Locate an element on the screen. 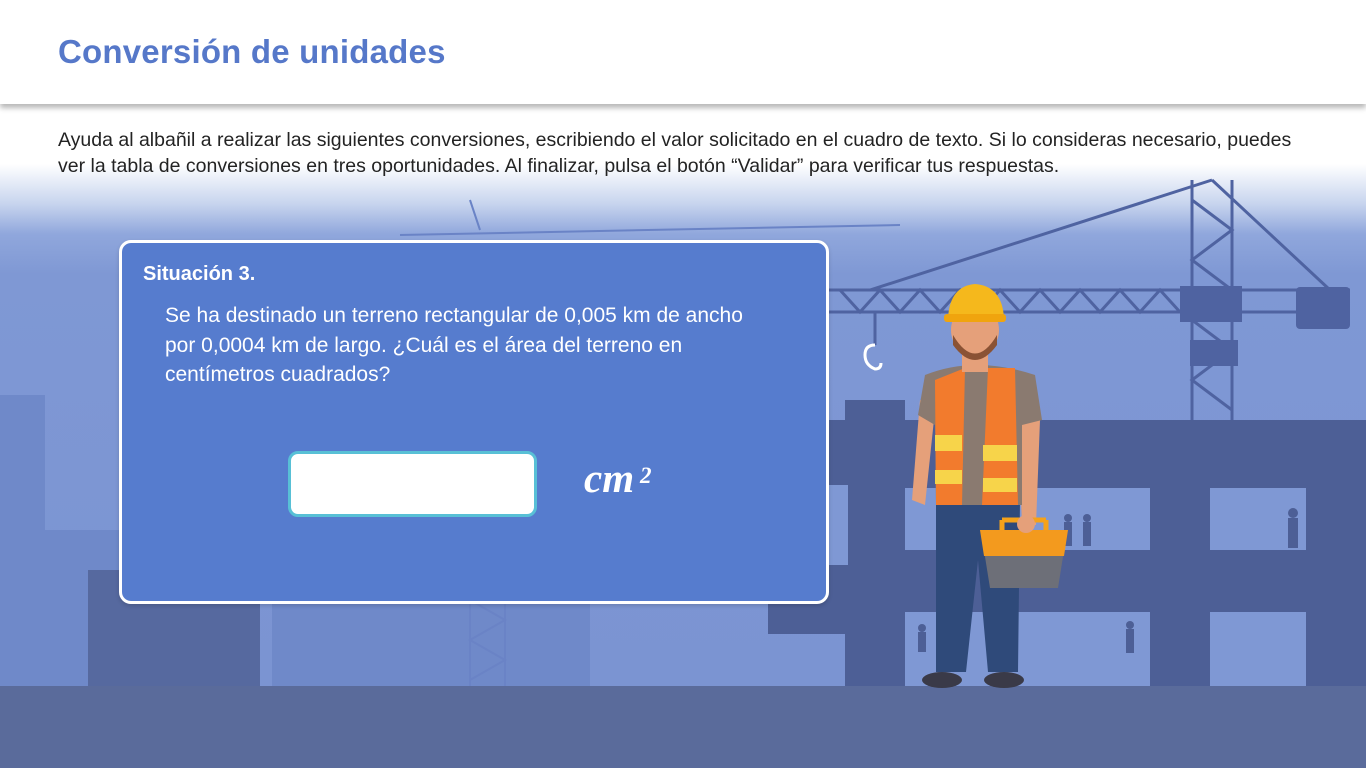 This screenshot has height=768, width=1366. header-bar: Conversión de unidades is located at coordinates (683, 52).